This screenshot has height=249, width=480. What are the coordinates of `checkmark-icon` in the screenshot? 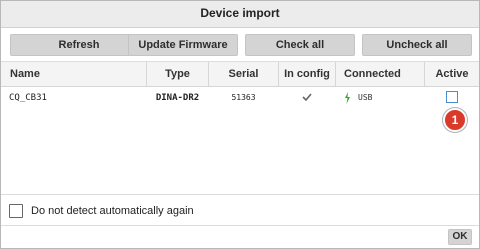 It's located at (307, 97).